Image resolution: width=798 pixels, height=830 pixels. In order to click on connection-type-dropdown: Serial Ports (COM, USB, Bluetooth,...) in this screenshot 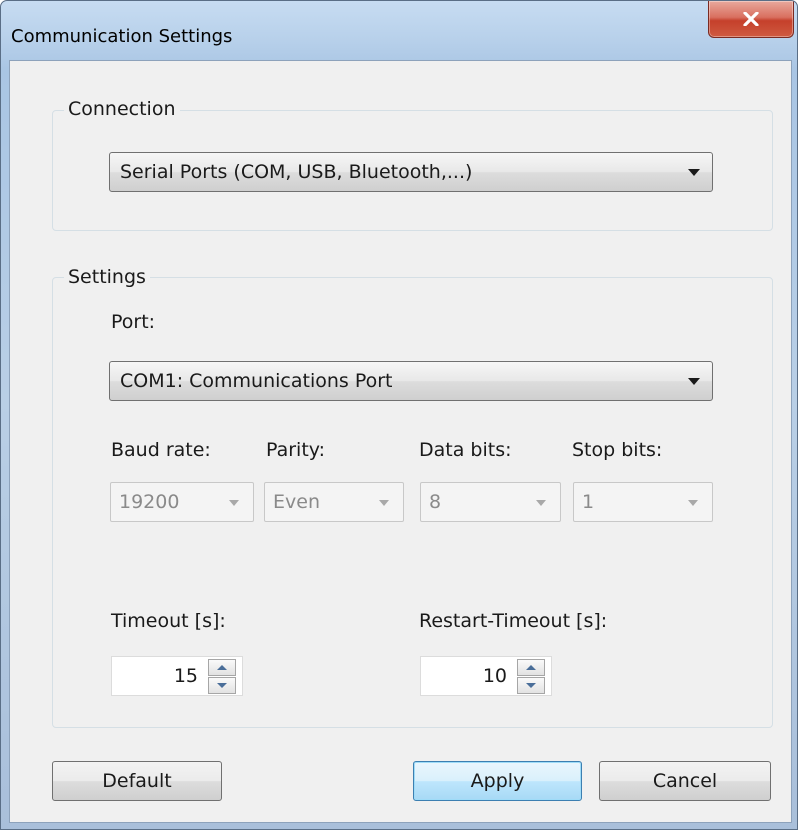, I will do `click(411, 172)`.